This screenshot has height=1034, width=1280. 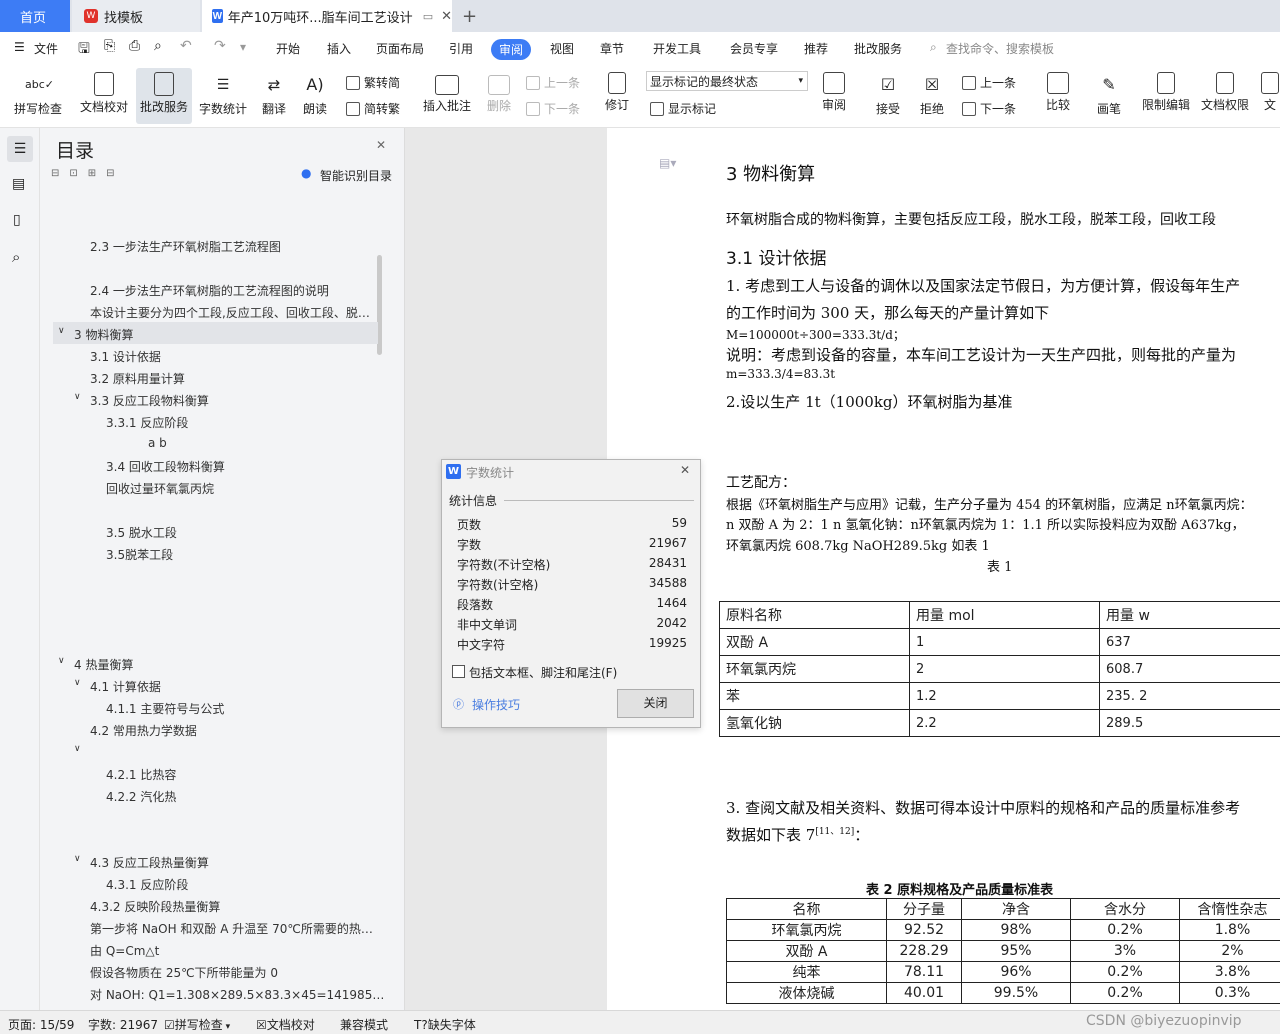 I want to click on toc-item: 3.3.1 反应阶段, so click(x=147, y=422).